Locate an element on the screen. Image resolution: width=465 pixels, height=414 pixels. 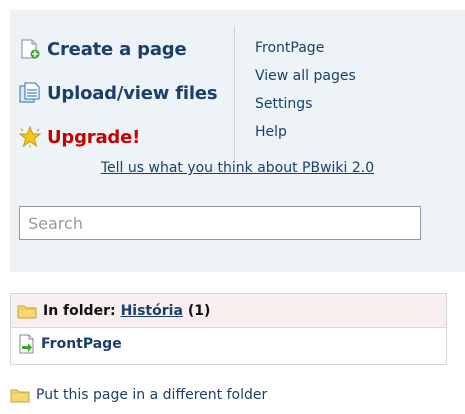
upgrade-button: Upgrade! is located at coordinates (117, 137).